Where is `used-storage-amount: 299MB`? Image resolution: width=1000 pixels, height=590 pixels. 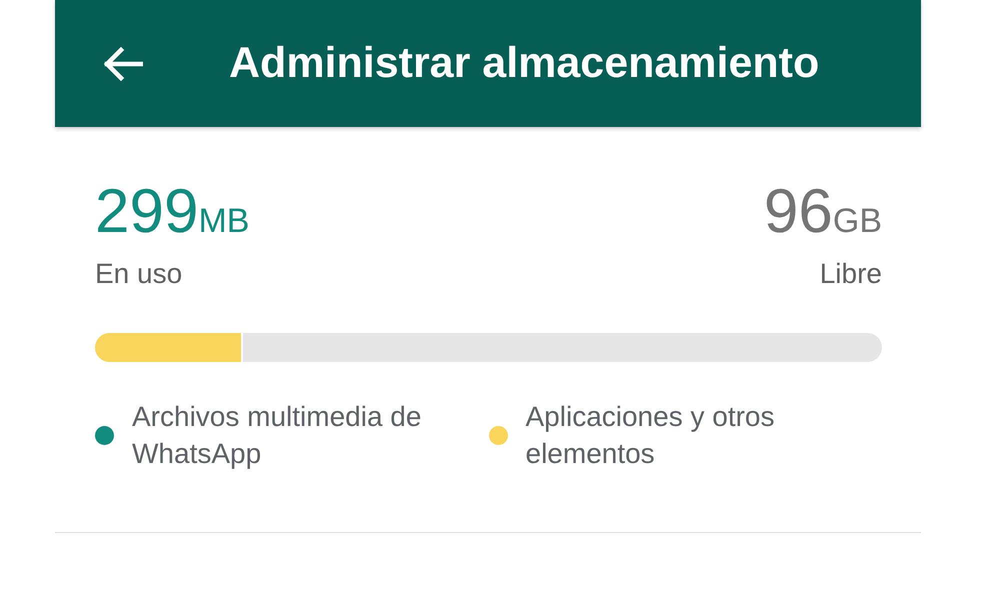
used-storage-amount: 299MB is located at coordinates (172, 213).